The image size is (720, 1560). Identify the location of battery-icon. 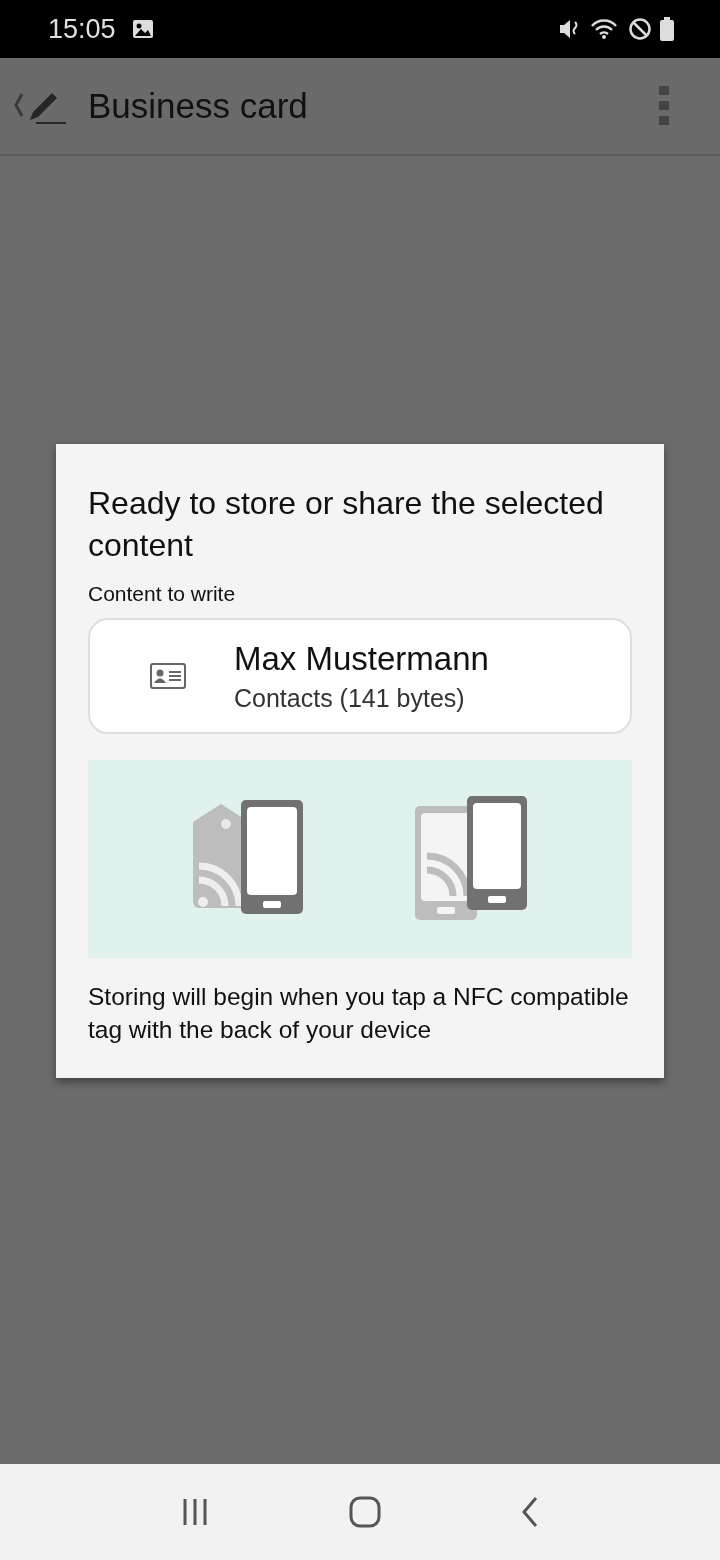
(667, 29).